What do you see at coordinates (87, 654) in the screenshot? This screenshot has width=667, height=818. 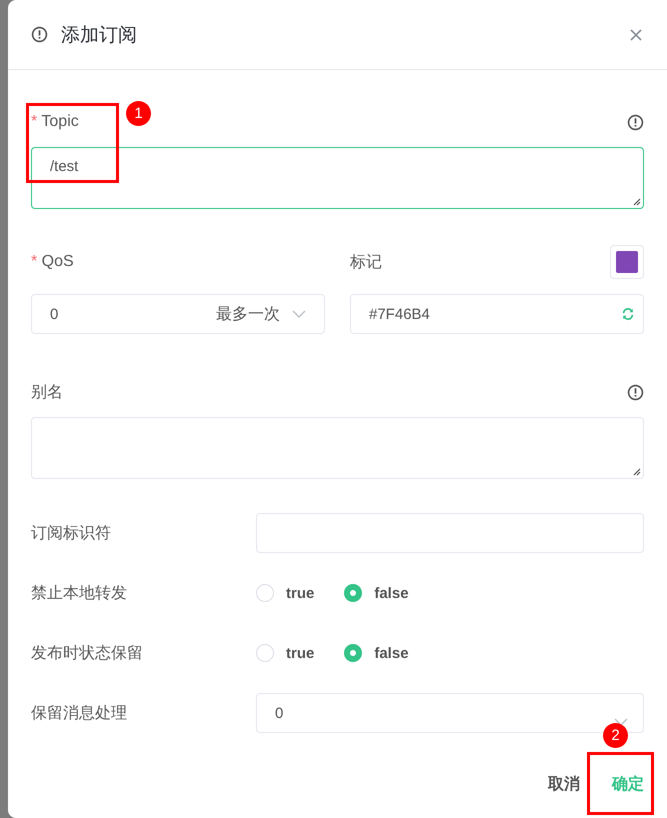 I see `field-label: 发布时状态保留` at bounding box center [87, 654].